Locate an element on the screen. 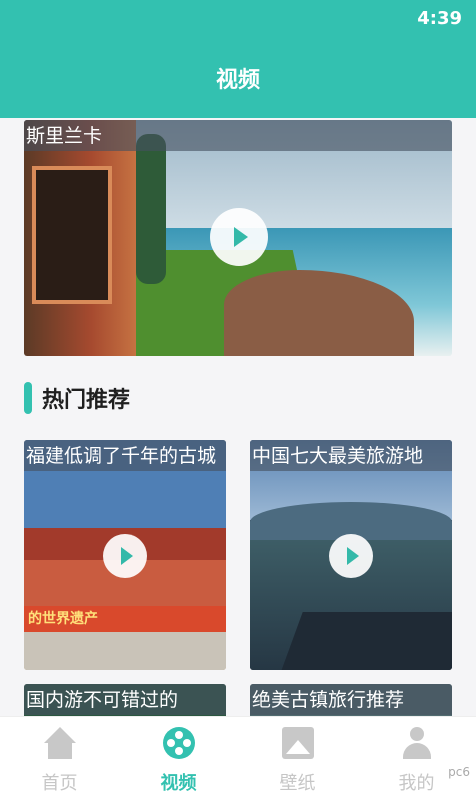  image-icon is located at coordinates (298, 743).